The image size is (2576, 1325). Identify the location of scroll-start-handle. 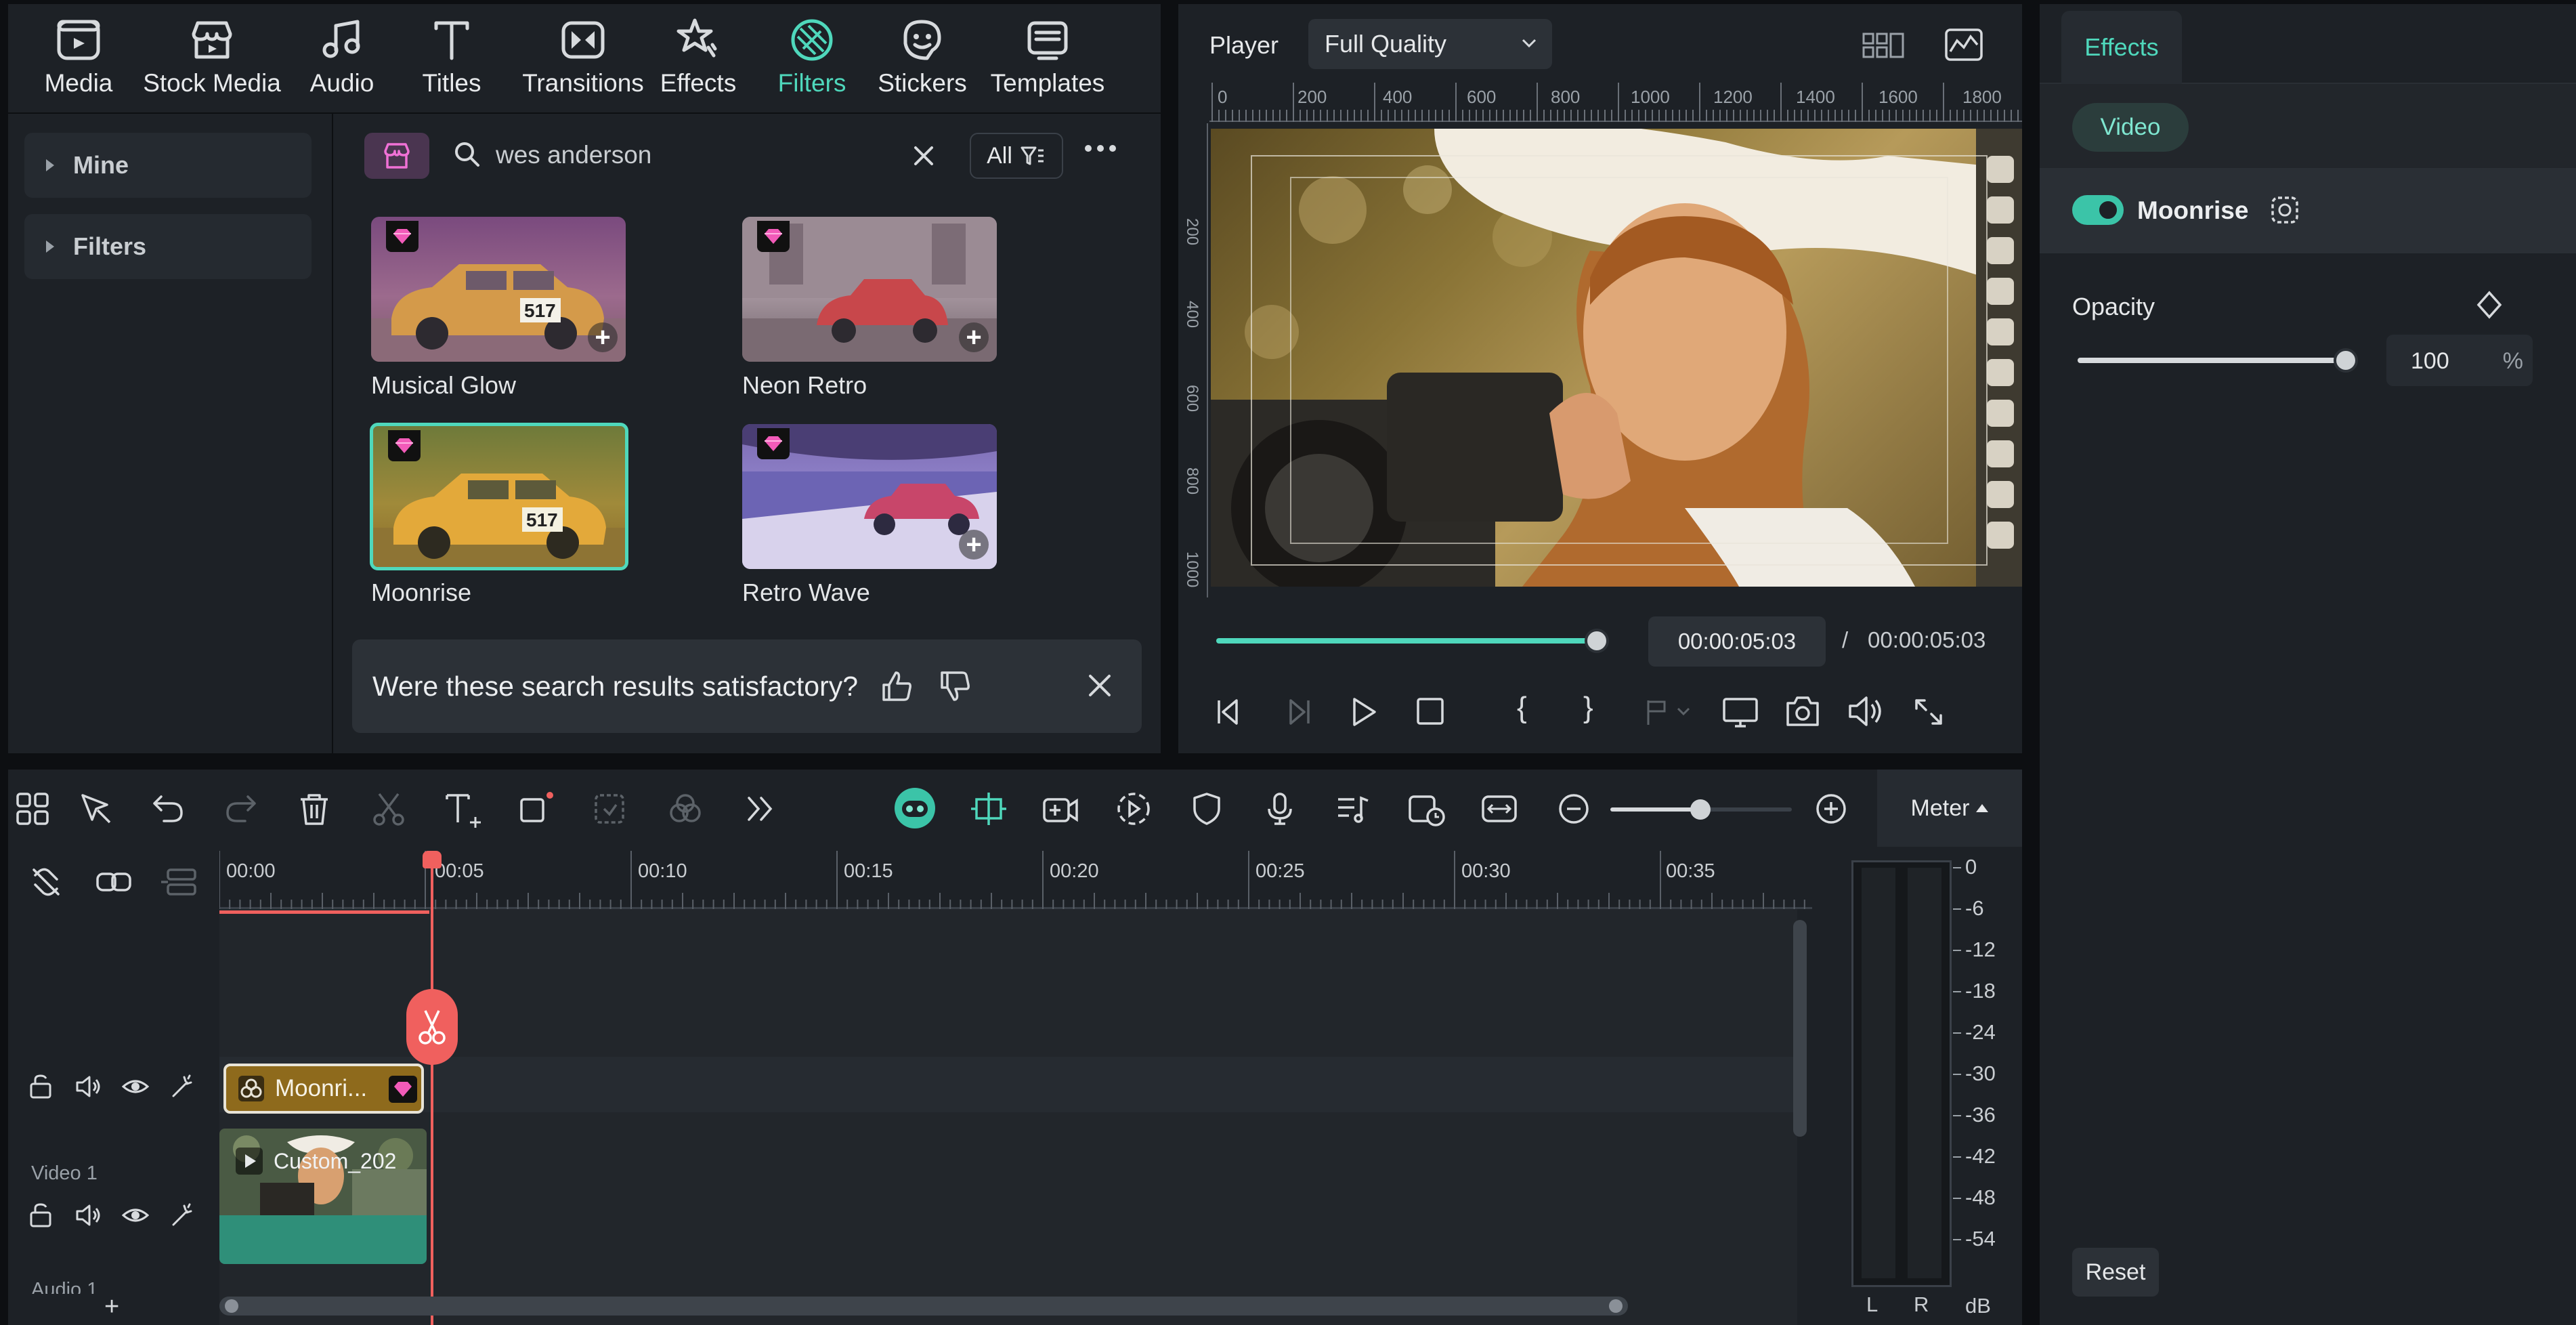
(231, 1306).